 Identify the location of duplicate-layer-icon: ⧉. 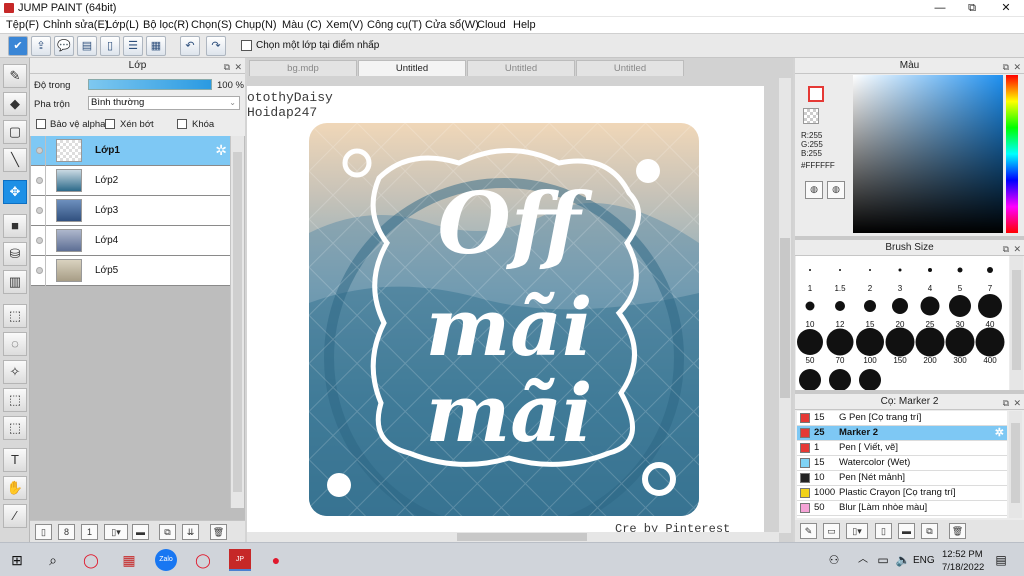
(167, 532).